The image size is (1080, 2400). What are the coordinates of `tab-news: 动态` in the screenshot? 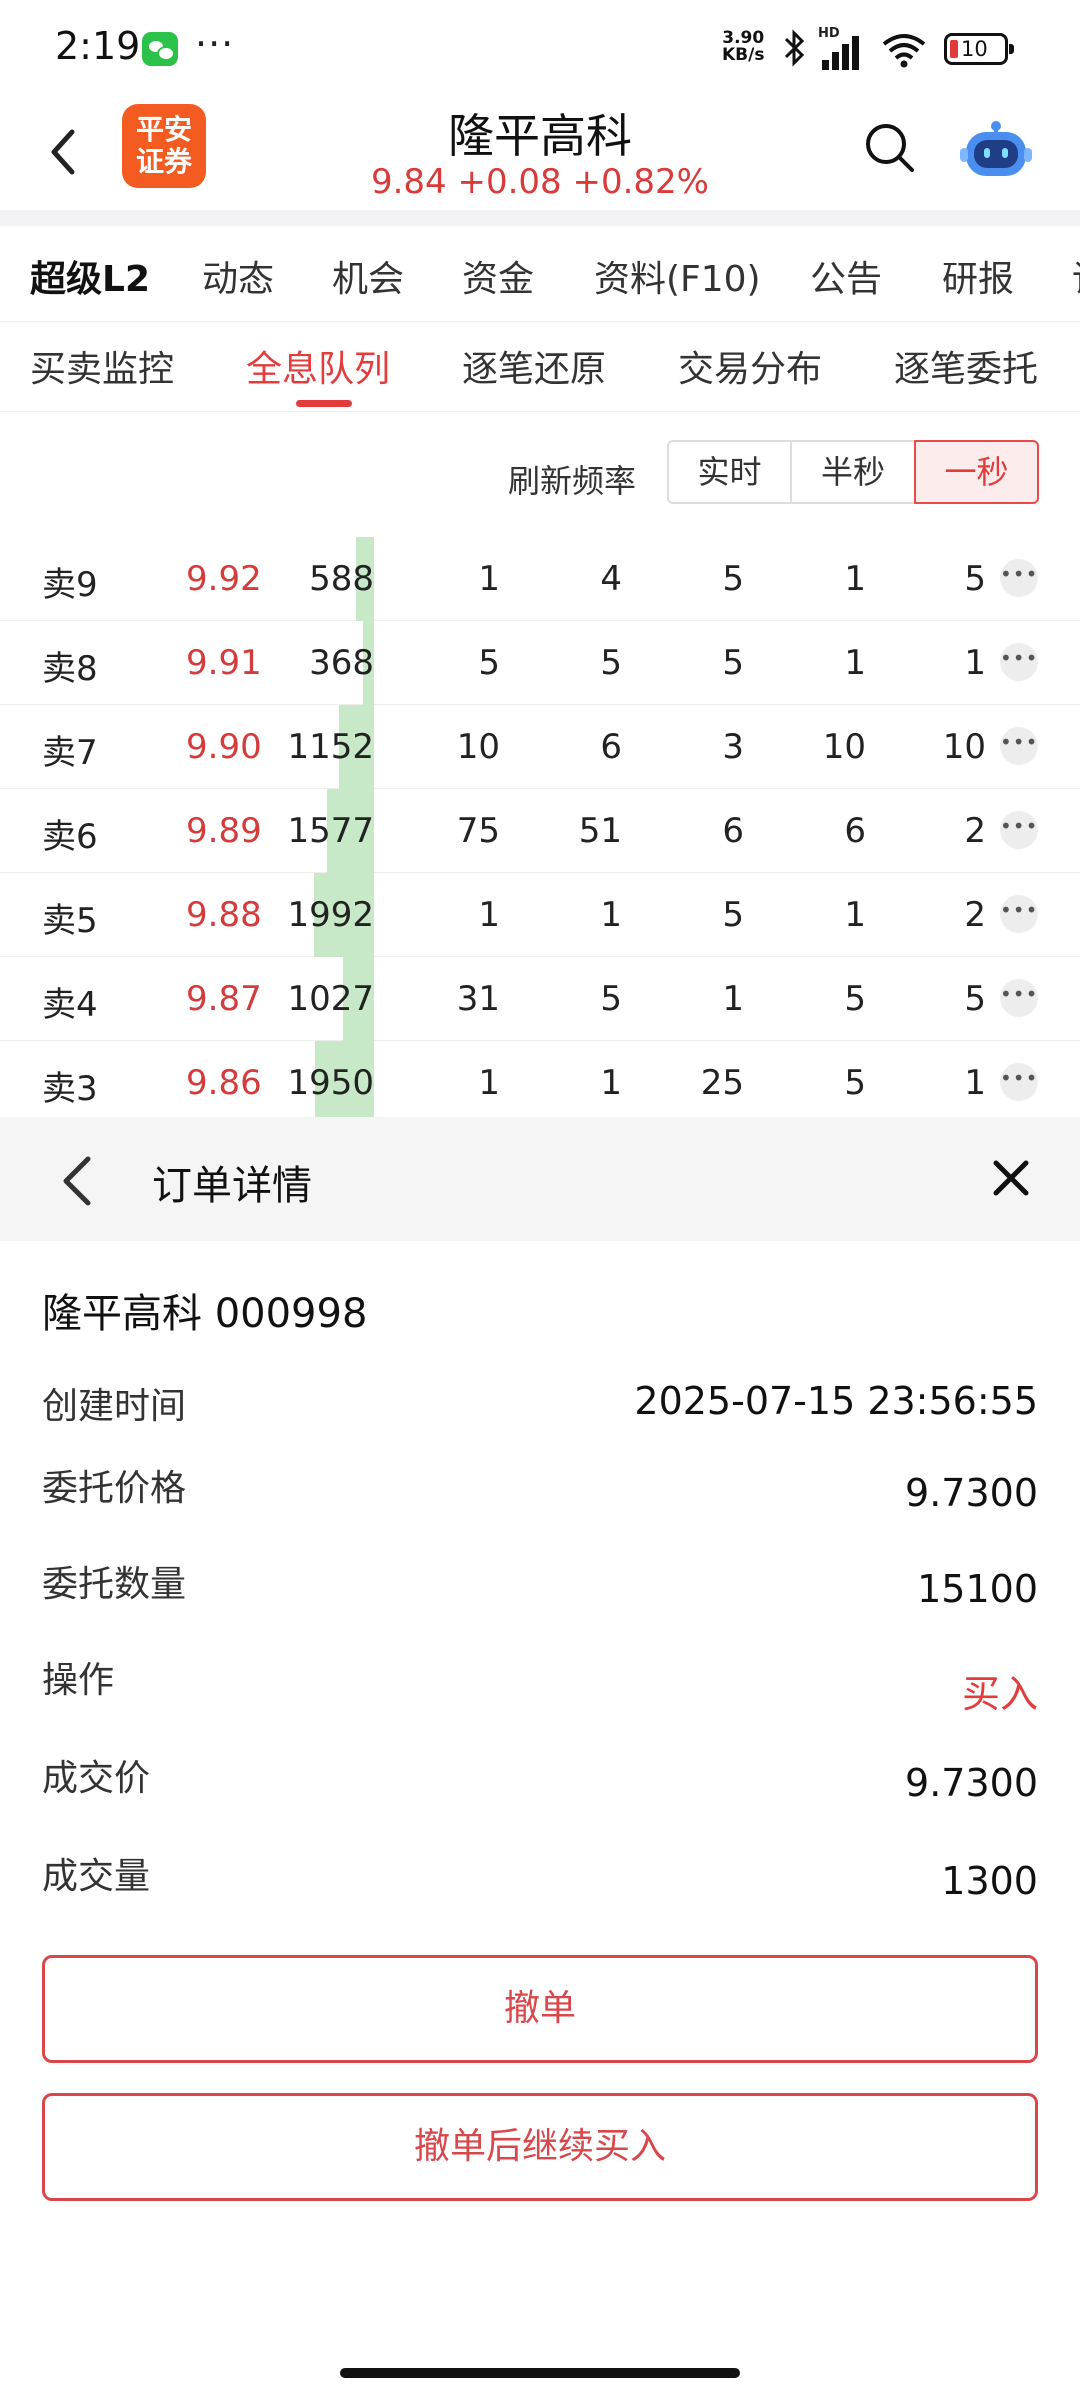 It's located at (238, 276).